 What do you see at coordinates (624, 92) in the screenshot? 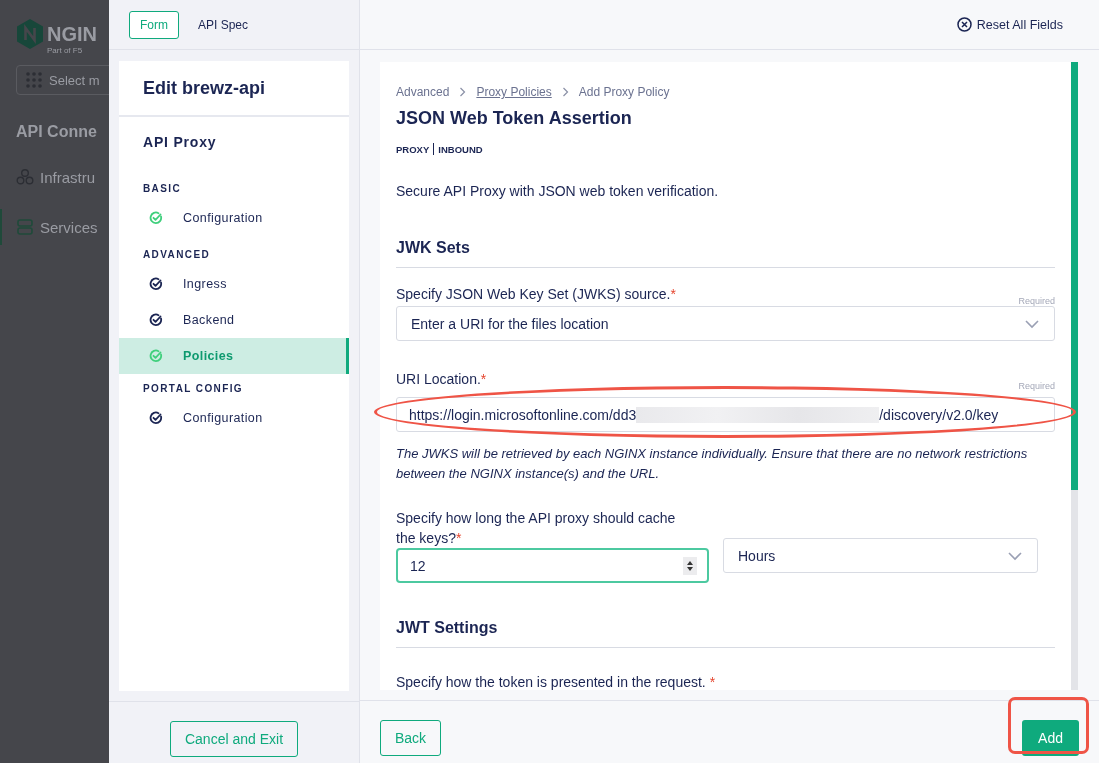
I see `breadcrumb-item: Add Proxy Policy` at bounding box center [624, 92].